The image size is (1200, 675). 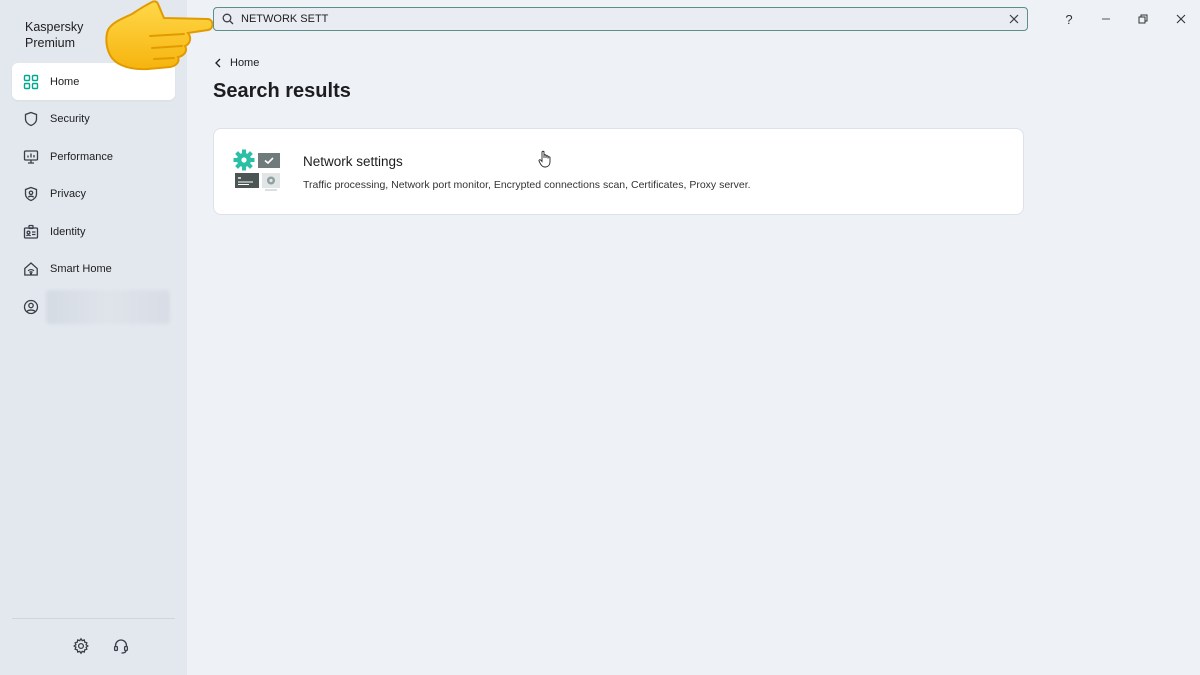 What do you see at coordinates (31, 307) in the screenshot?
I see `user-circle-icon` at bounding box center [31, 307].